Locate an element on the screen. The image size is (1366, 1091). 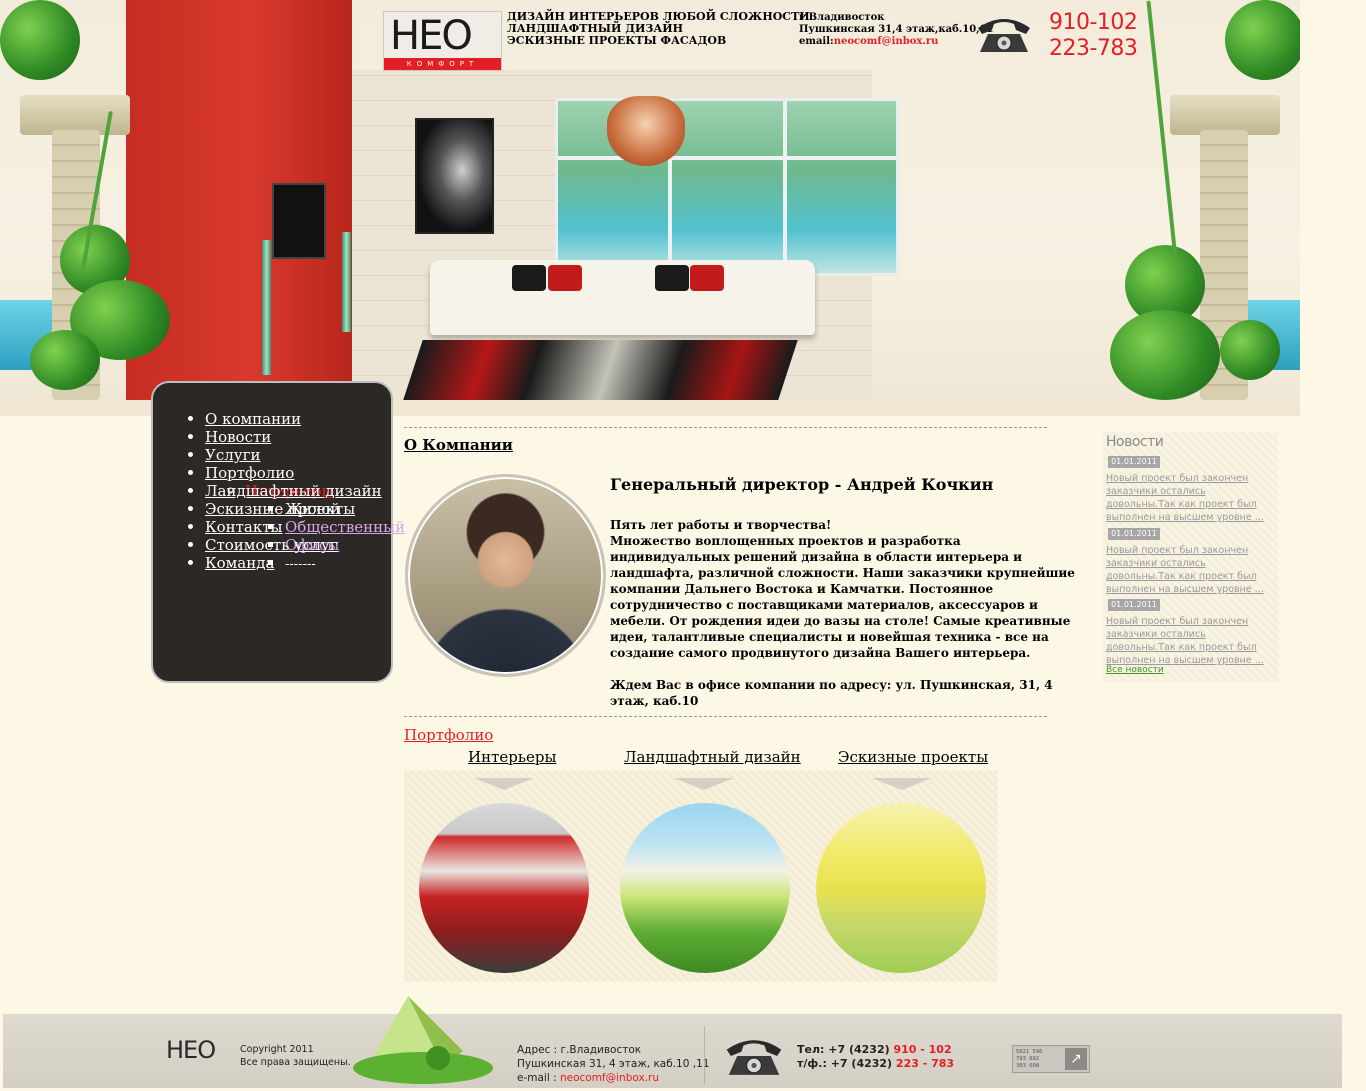
footer-email-link: neocomf@inbox.ru is located at coordinates (609, 1078).